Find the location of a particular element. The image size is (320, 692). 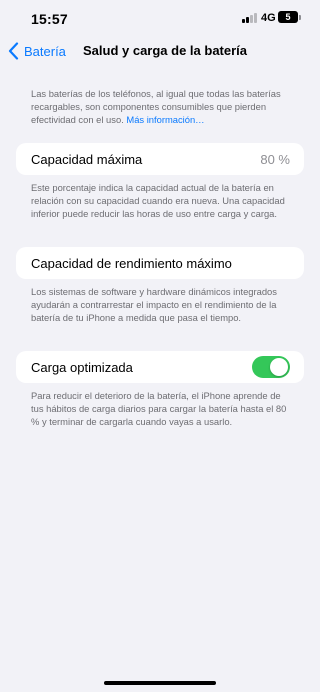

max-capacity-label: Capacidad máxima is located at coordinates (87, 159).